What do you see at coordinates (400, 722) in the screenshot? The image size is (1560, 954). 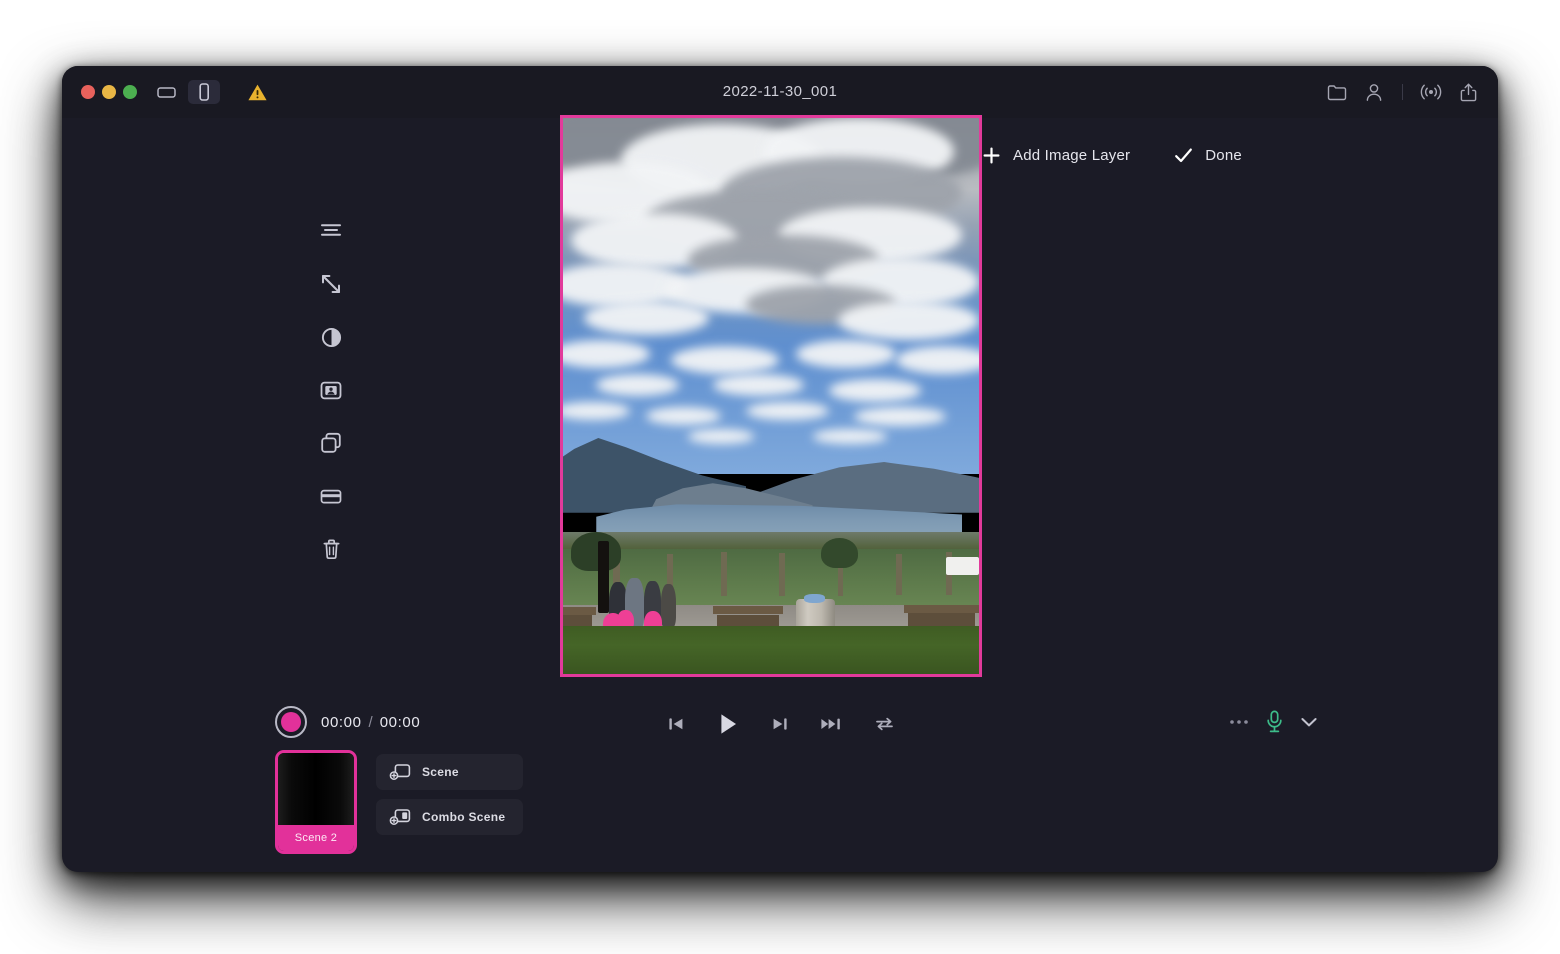 I see `total-time: 00:00` at bounding box center [400, 722].